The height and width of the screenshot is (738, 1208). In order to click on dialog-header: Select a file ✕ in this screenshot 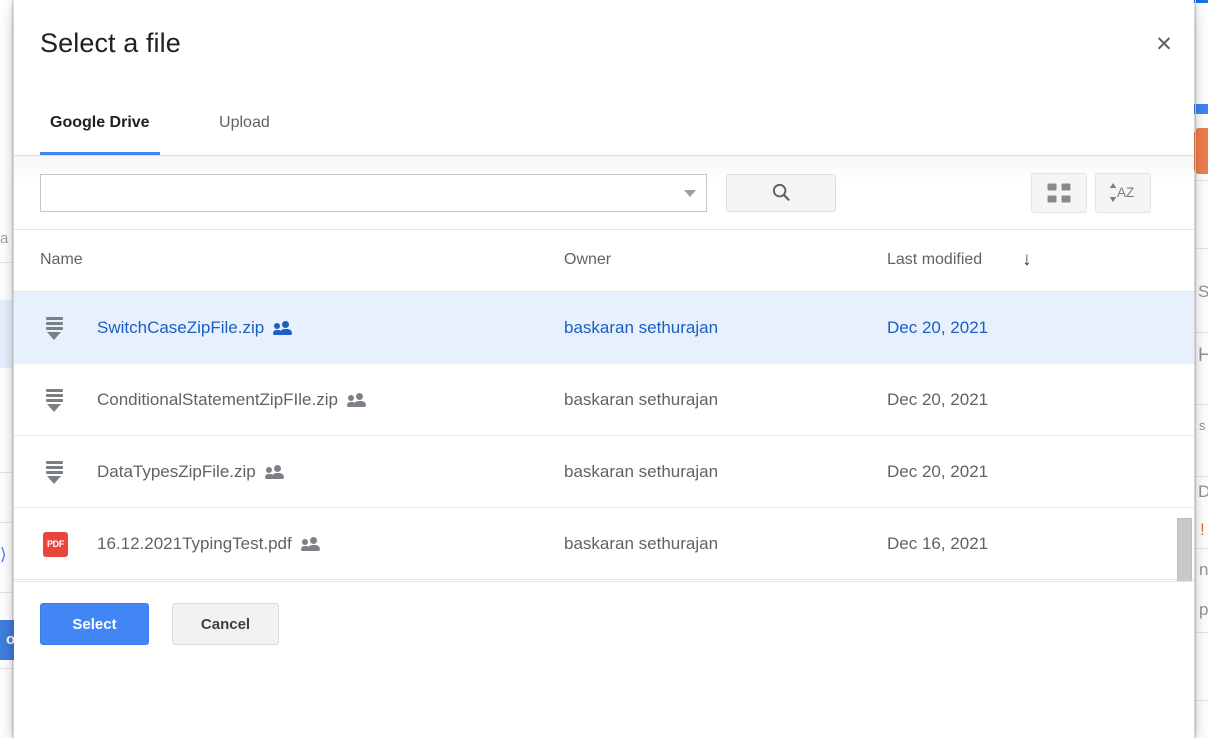, I will do `click(604, 47)`.